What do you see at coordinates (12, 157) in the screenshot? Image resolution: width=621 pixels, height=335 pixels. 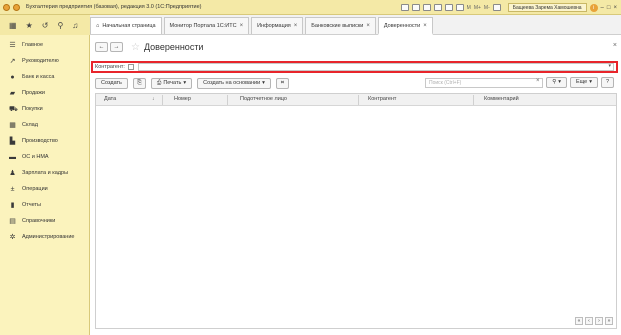 I see `truck-icon: ▬` at bounding box center [12, 157].